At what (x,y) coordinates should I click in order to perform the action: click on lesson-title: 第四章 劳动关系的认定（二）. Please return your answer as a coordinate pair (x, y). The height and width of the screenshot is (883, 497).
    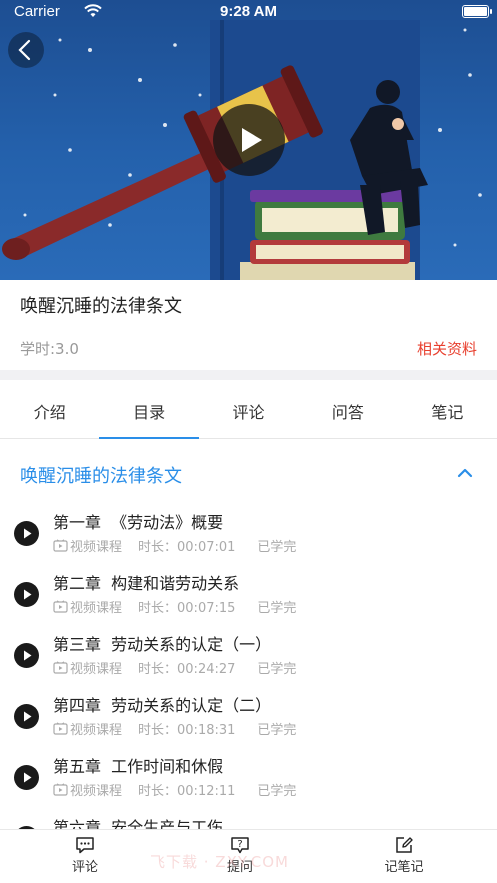
    Looking at the image, I should click on (162, 705).